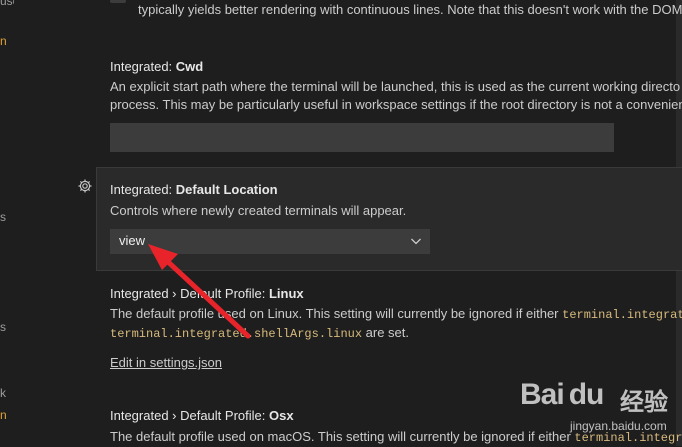  Describe the element at coordinates (118, 1) in the screenshot. I see `setting-checkbox` at that location.